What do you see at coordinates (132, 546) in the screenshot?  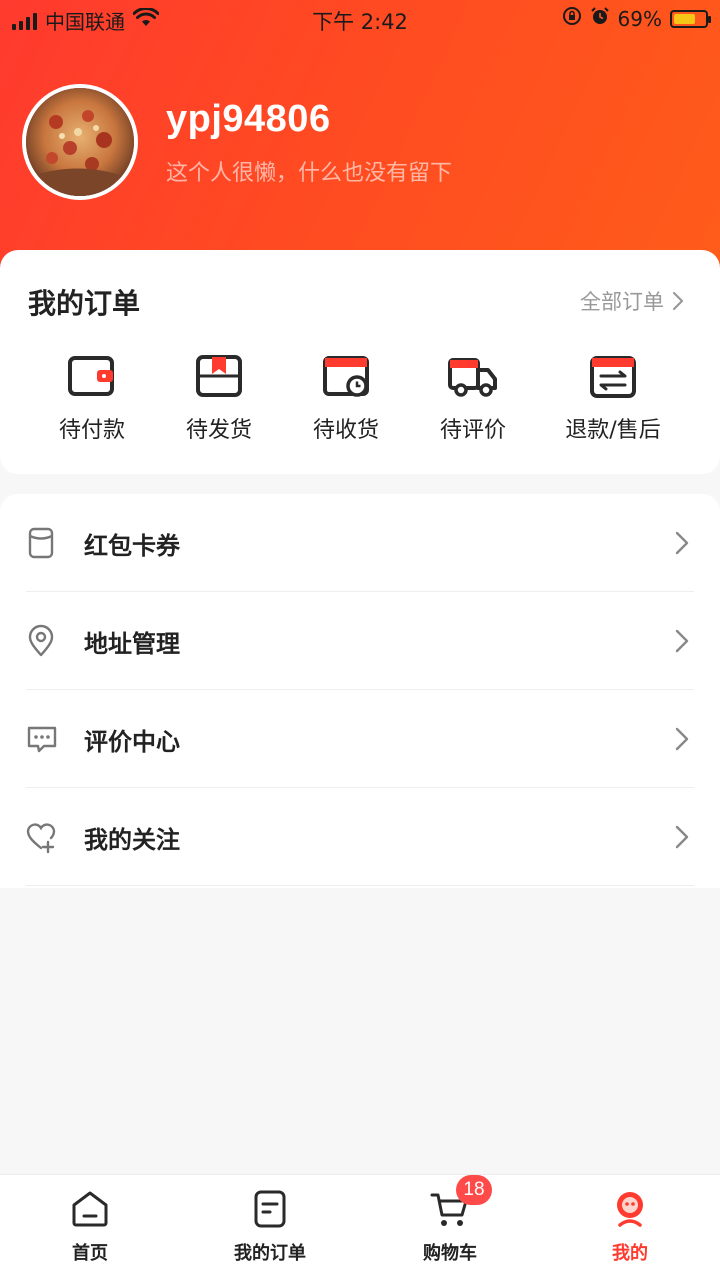 I see `menu-item-label: 红包卡券` at bounding box center [132, 546].